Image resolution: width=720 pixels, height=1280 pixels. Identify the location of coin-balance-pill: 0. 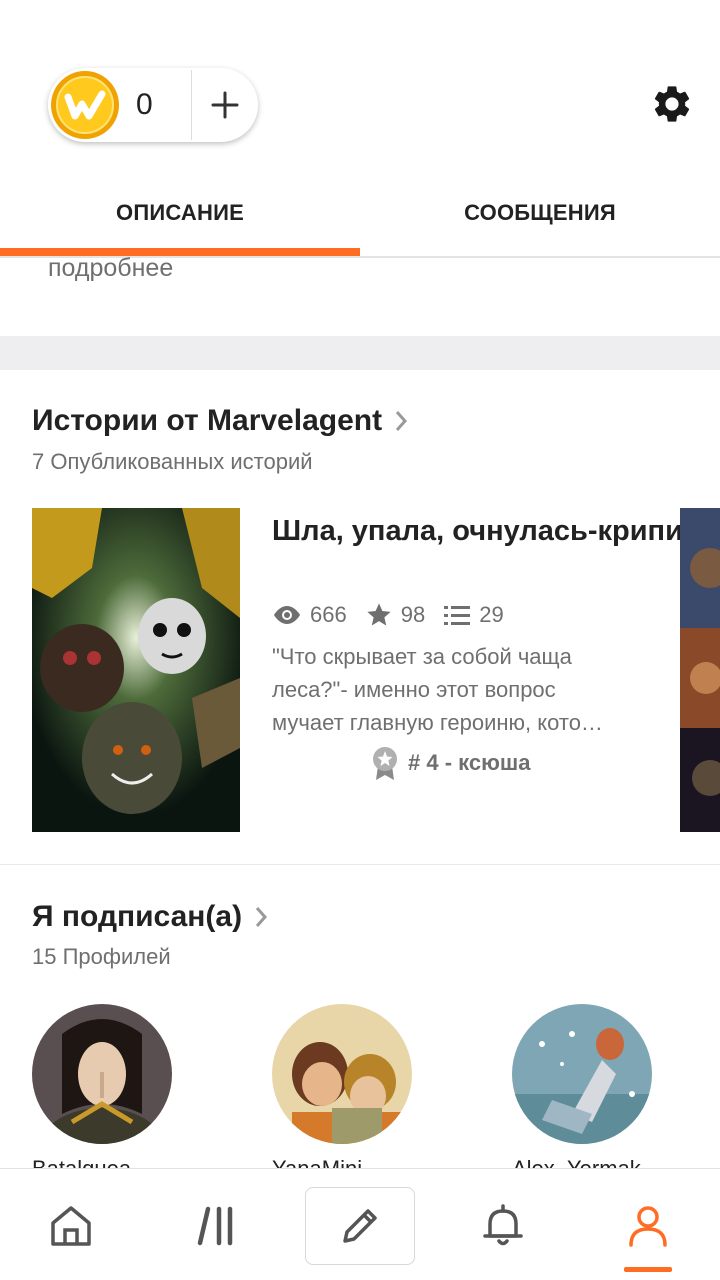
(153, 105).